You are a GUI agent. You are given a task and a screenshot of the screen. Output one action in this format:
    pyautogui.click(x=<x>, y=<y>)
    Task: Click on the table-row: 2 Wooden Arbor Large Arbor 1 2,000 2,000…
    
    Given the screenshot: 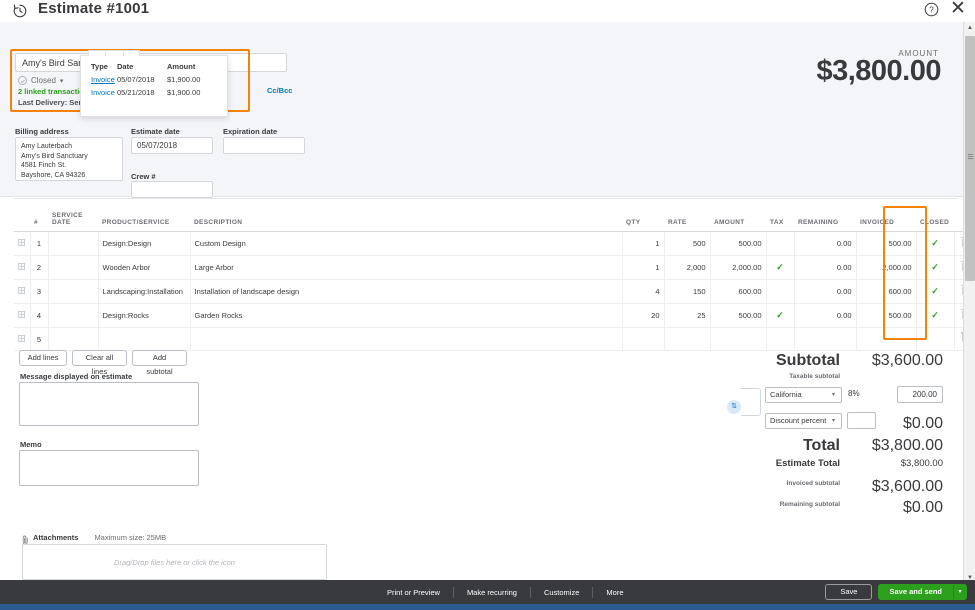 What is the action you would take?
    pyautogui.click(x=494, y=267)
    